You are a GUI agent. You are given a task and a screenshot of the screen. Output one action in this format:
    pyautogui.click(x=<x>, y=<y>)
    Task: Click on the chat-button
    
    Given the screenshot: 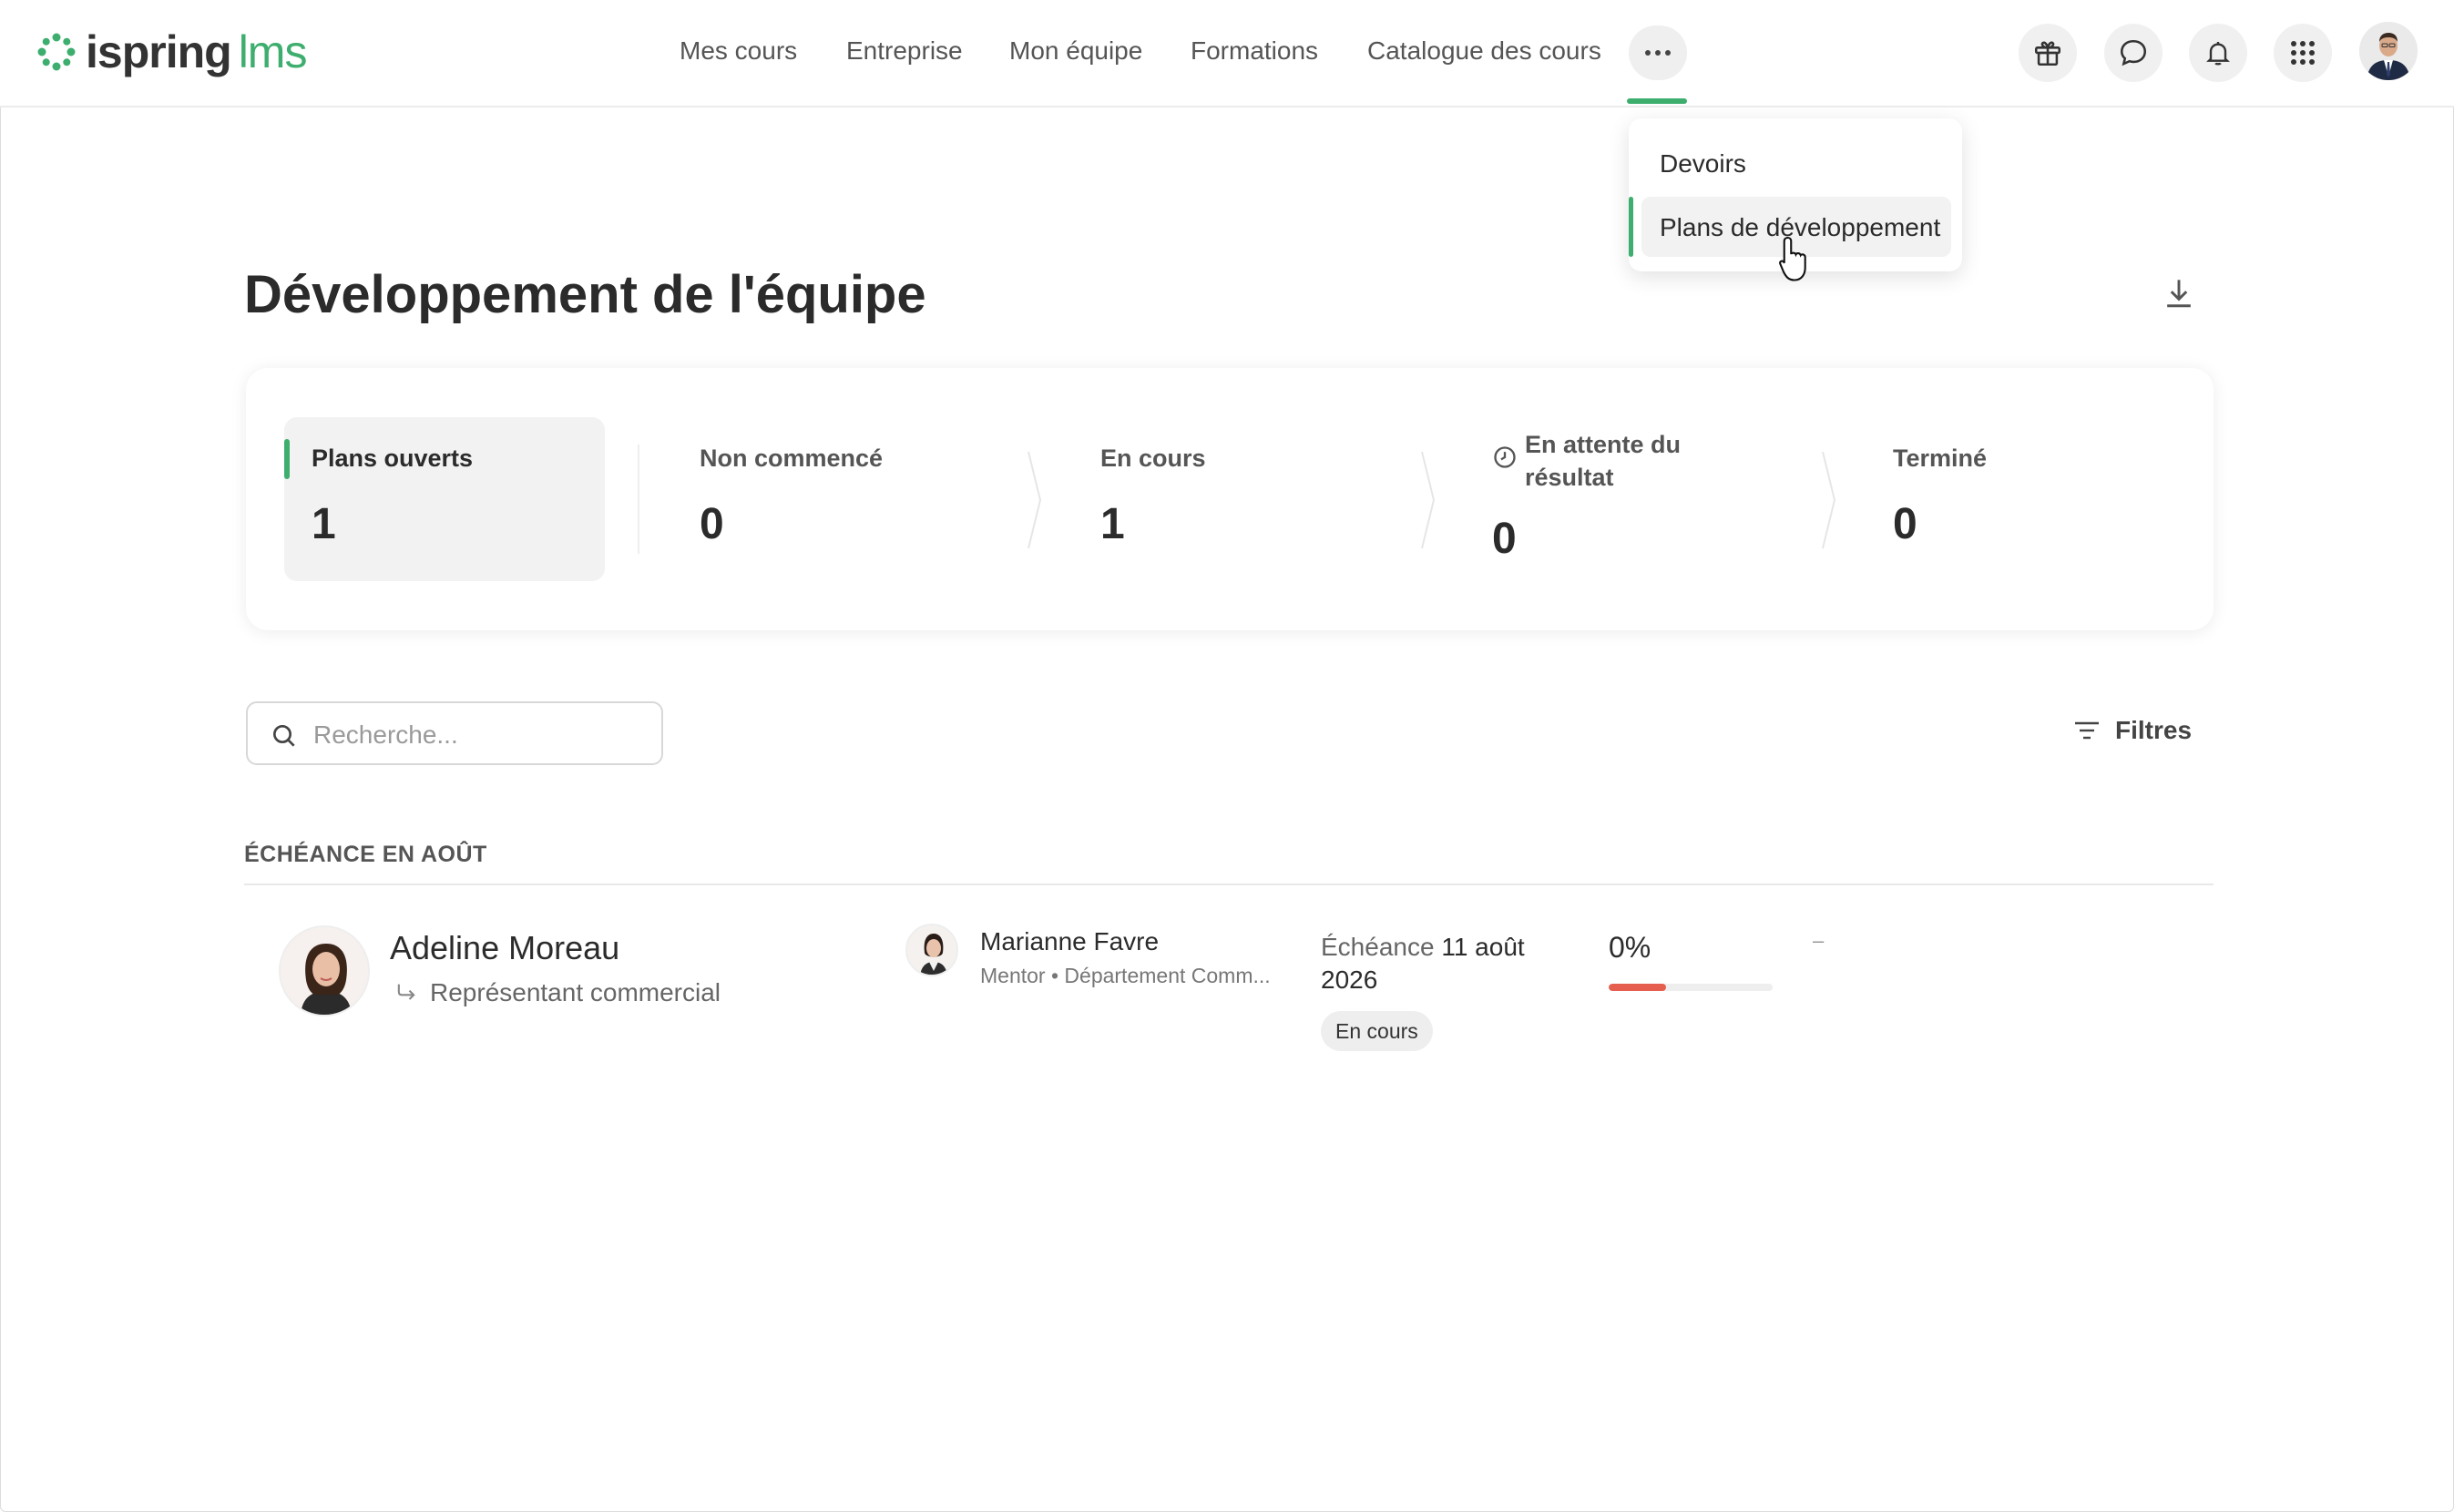 What is the action you would take?
    pyautogui.click(x=2133, y=53)
    